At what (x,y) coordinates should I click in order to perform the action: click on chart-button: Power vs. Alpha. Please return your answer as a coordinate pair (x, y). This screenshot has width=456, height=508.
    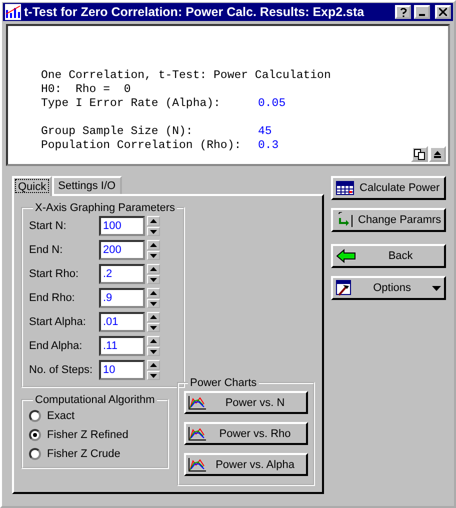
    Looking at the image, I should click on (246, 464).